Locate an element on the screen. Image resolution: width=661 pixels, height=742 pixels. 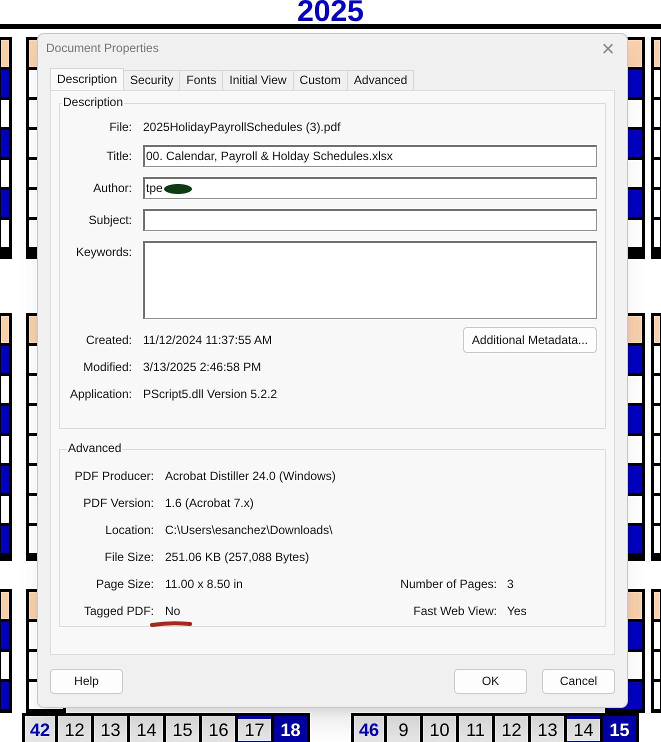
field-label: Title: is located at coordinates (118, 156).